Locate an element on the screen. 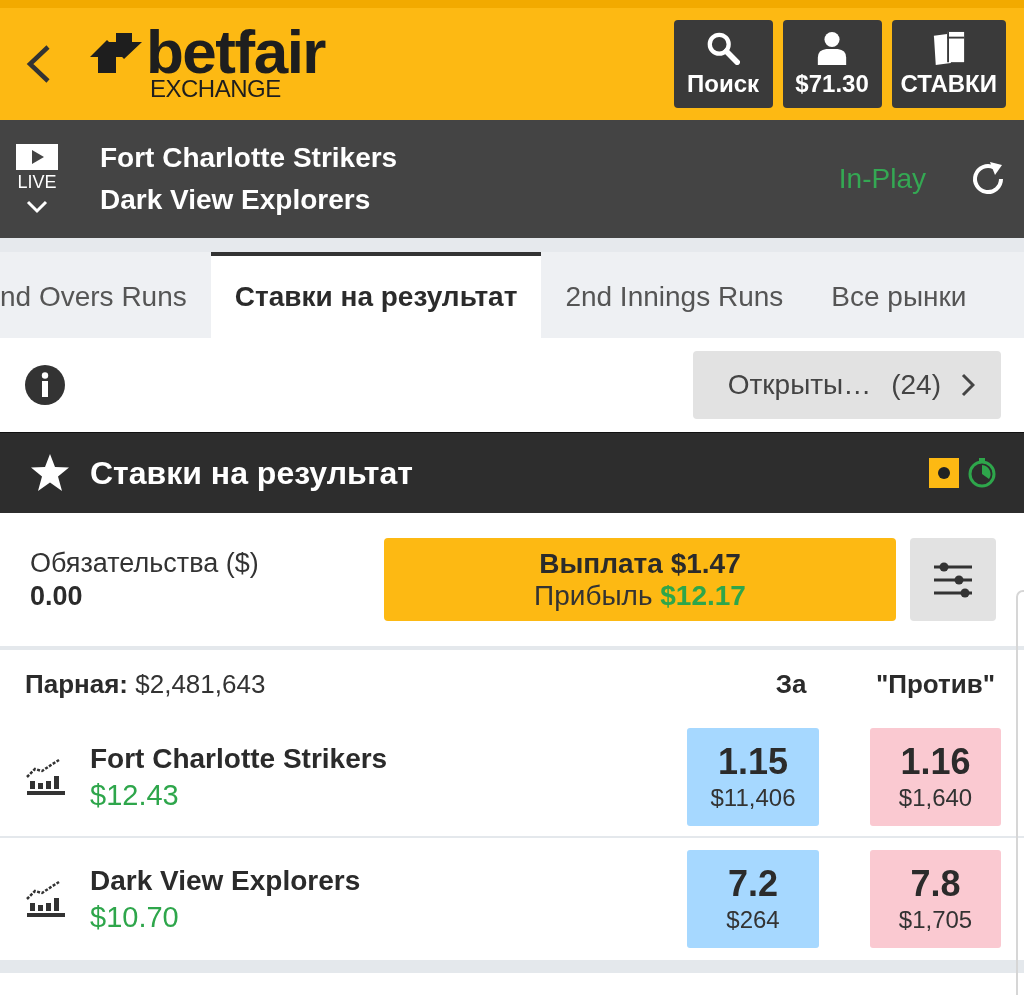  bet-slips-icon is located at coordinates (948, 47).